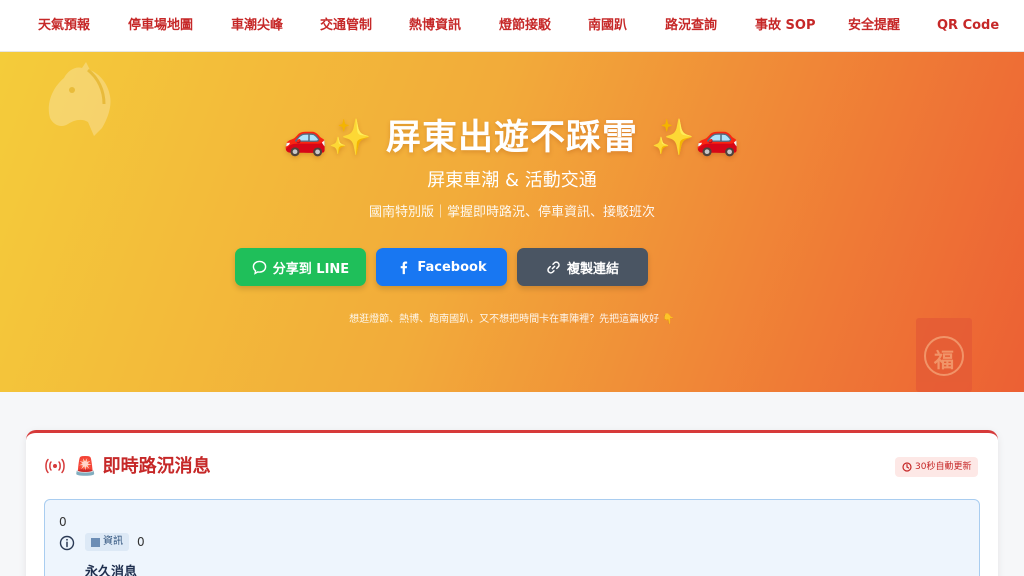 This screenshot has height=576, width=1024. Describe the element at coordinates (141, 542) in the screenshot. I see `info-count: 0` at that location.